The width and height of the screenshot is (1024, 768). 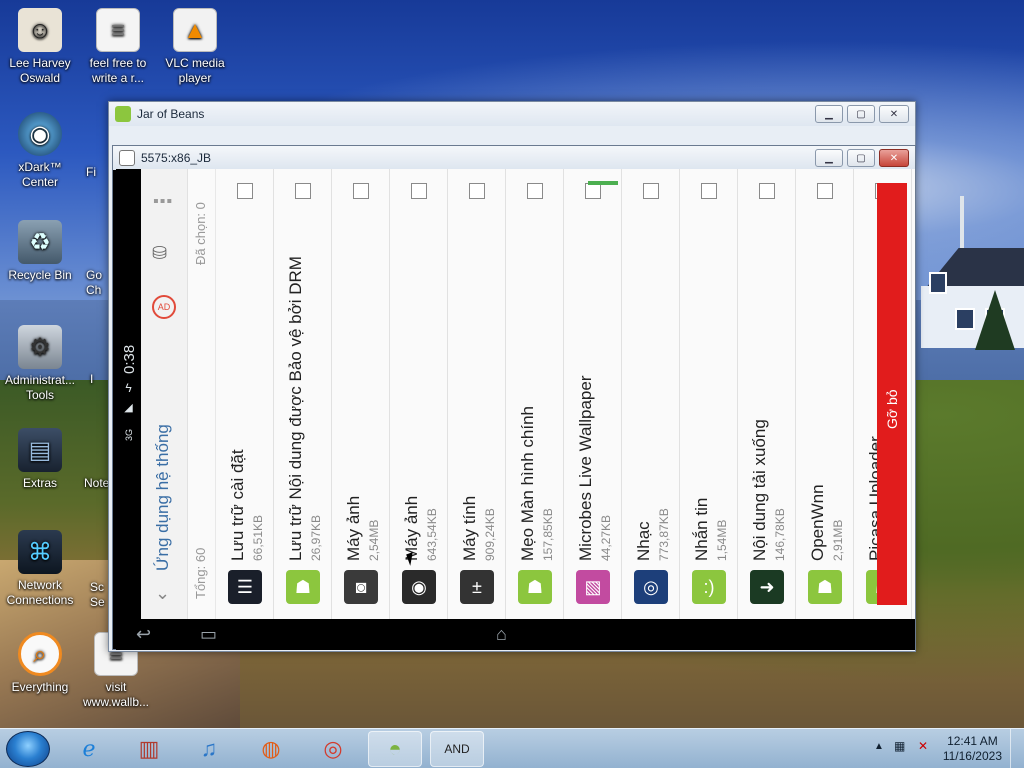 What do you see at coordinates (245, 394) in the screenshot?
I see `app-list-item: ☰ Lưu trữ cài đặt 66,51KB` at bounding box center [245, 394].